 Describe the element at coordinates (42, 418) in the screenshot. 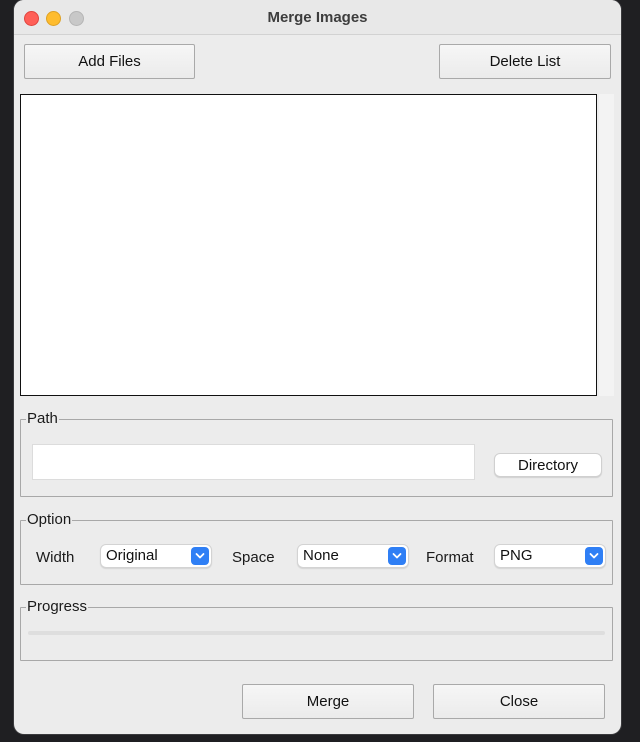

I see `path-group-legend: Path` at that location.